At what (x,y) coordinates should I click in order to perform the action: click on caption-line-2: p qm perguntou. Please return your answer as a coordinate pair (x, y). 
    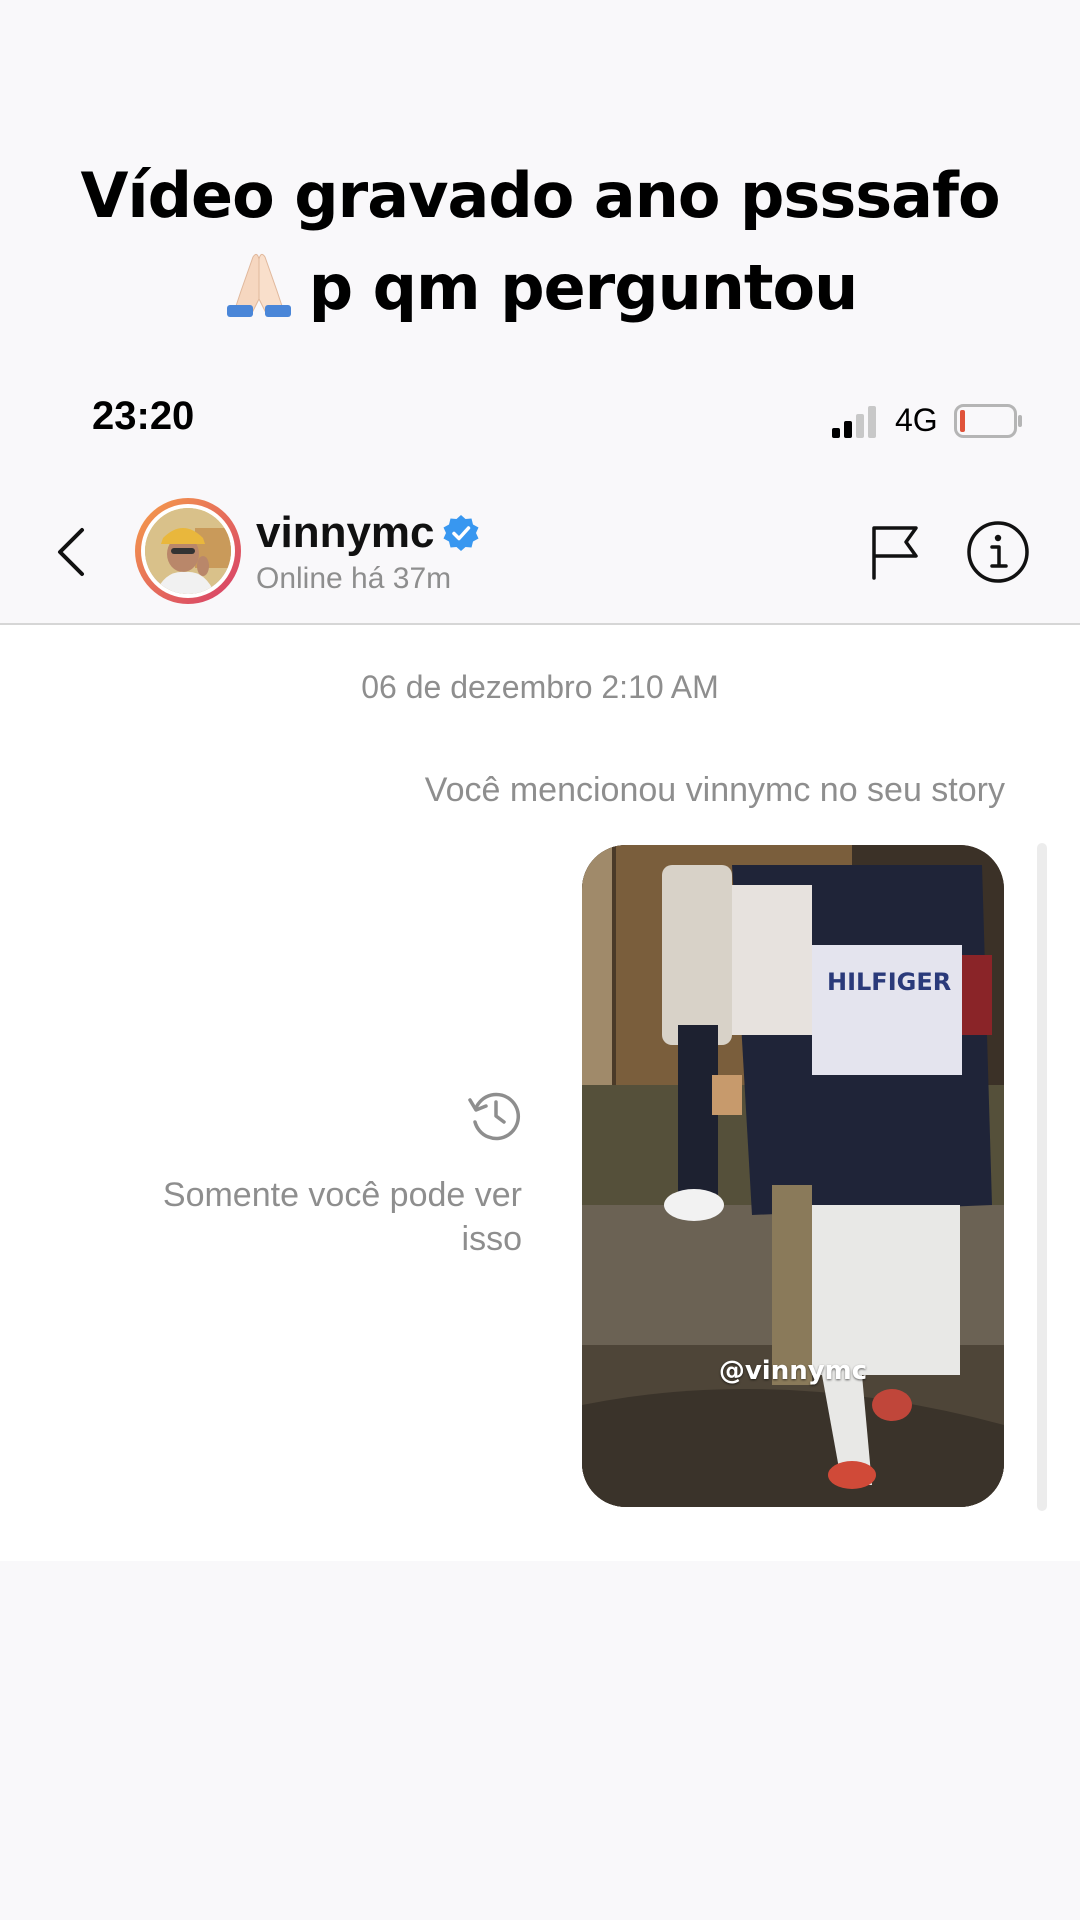
    Looking at the image, I should click on (540, 288).